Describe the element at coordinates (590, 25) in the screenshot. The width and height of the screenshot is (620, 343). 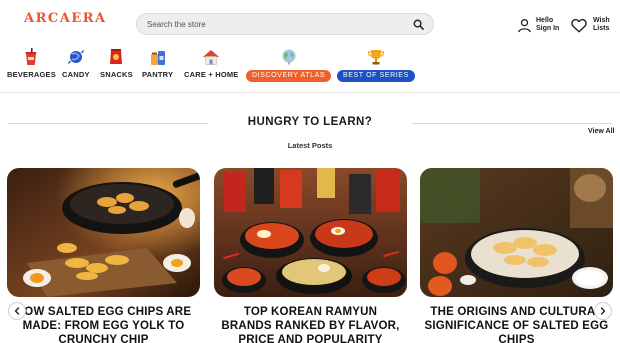
I see `wishlist-link: Wish Lists` at that location.